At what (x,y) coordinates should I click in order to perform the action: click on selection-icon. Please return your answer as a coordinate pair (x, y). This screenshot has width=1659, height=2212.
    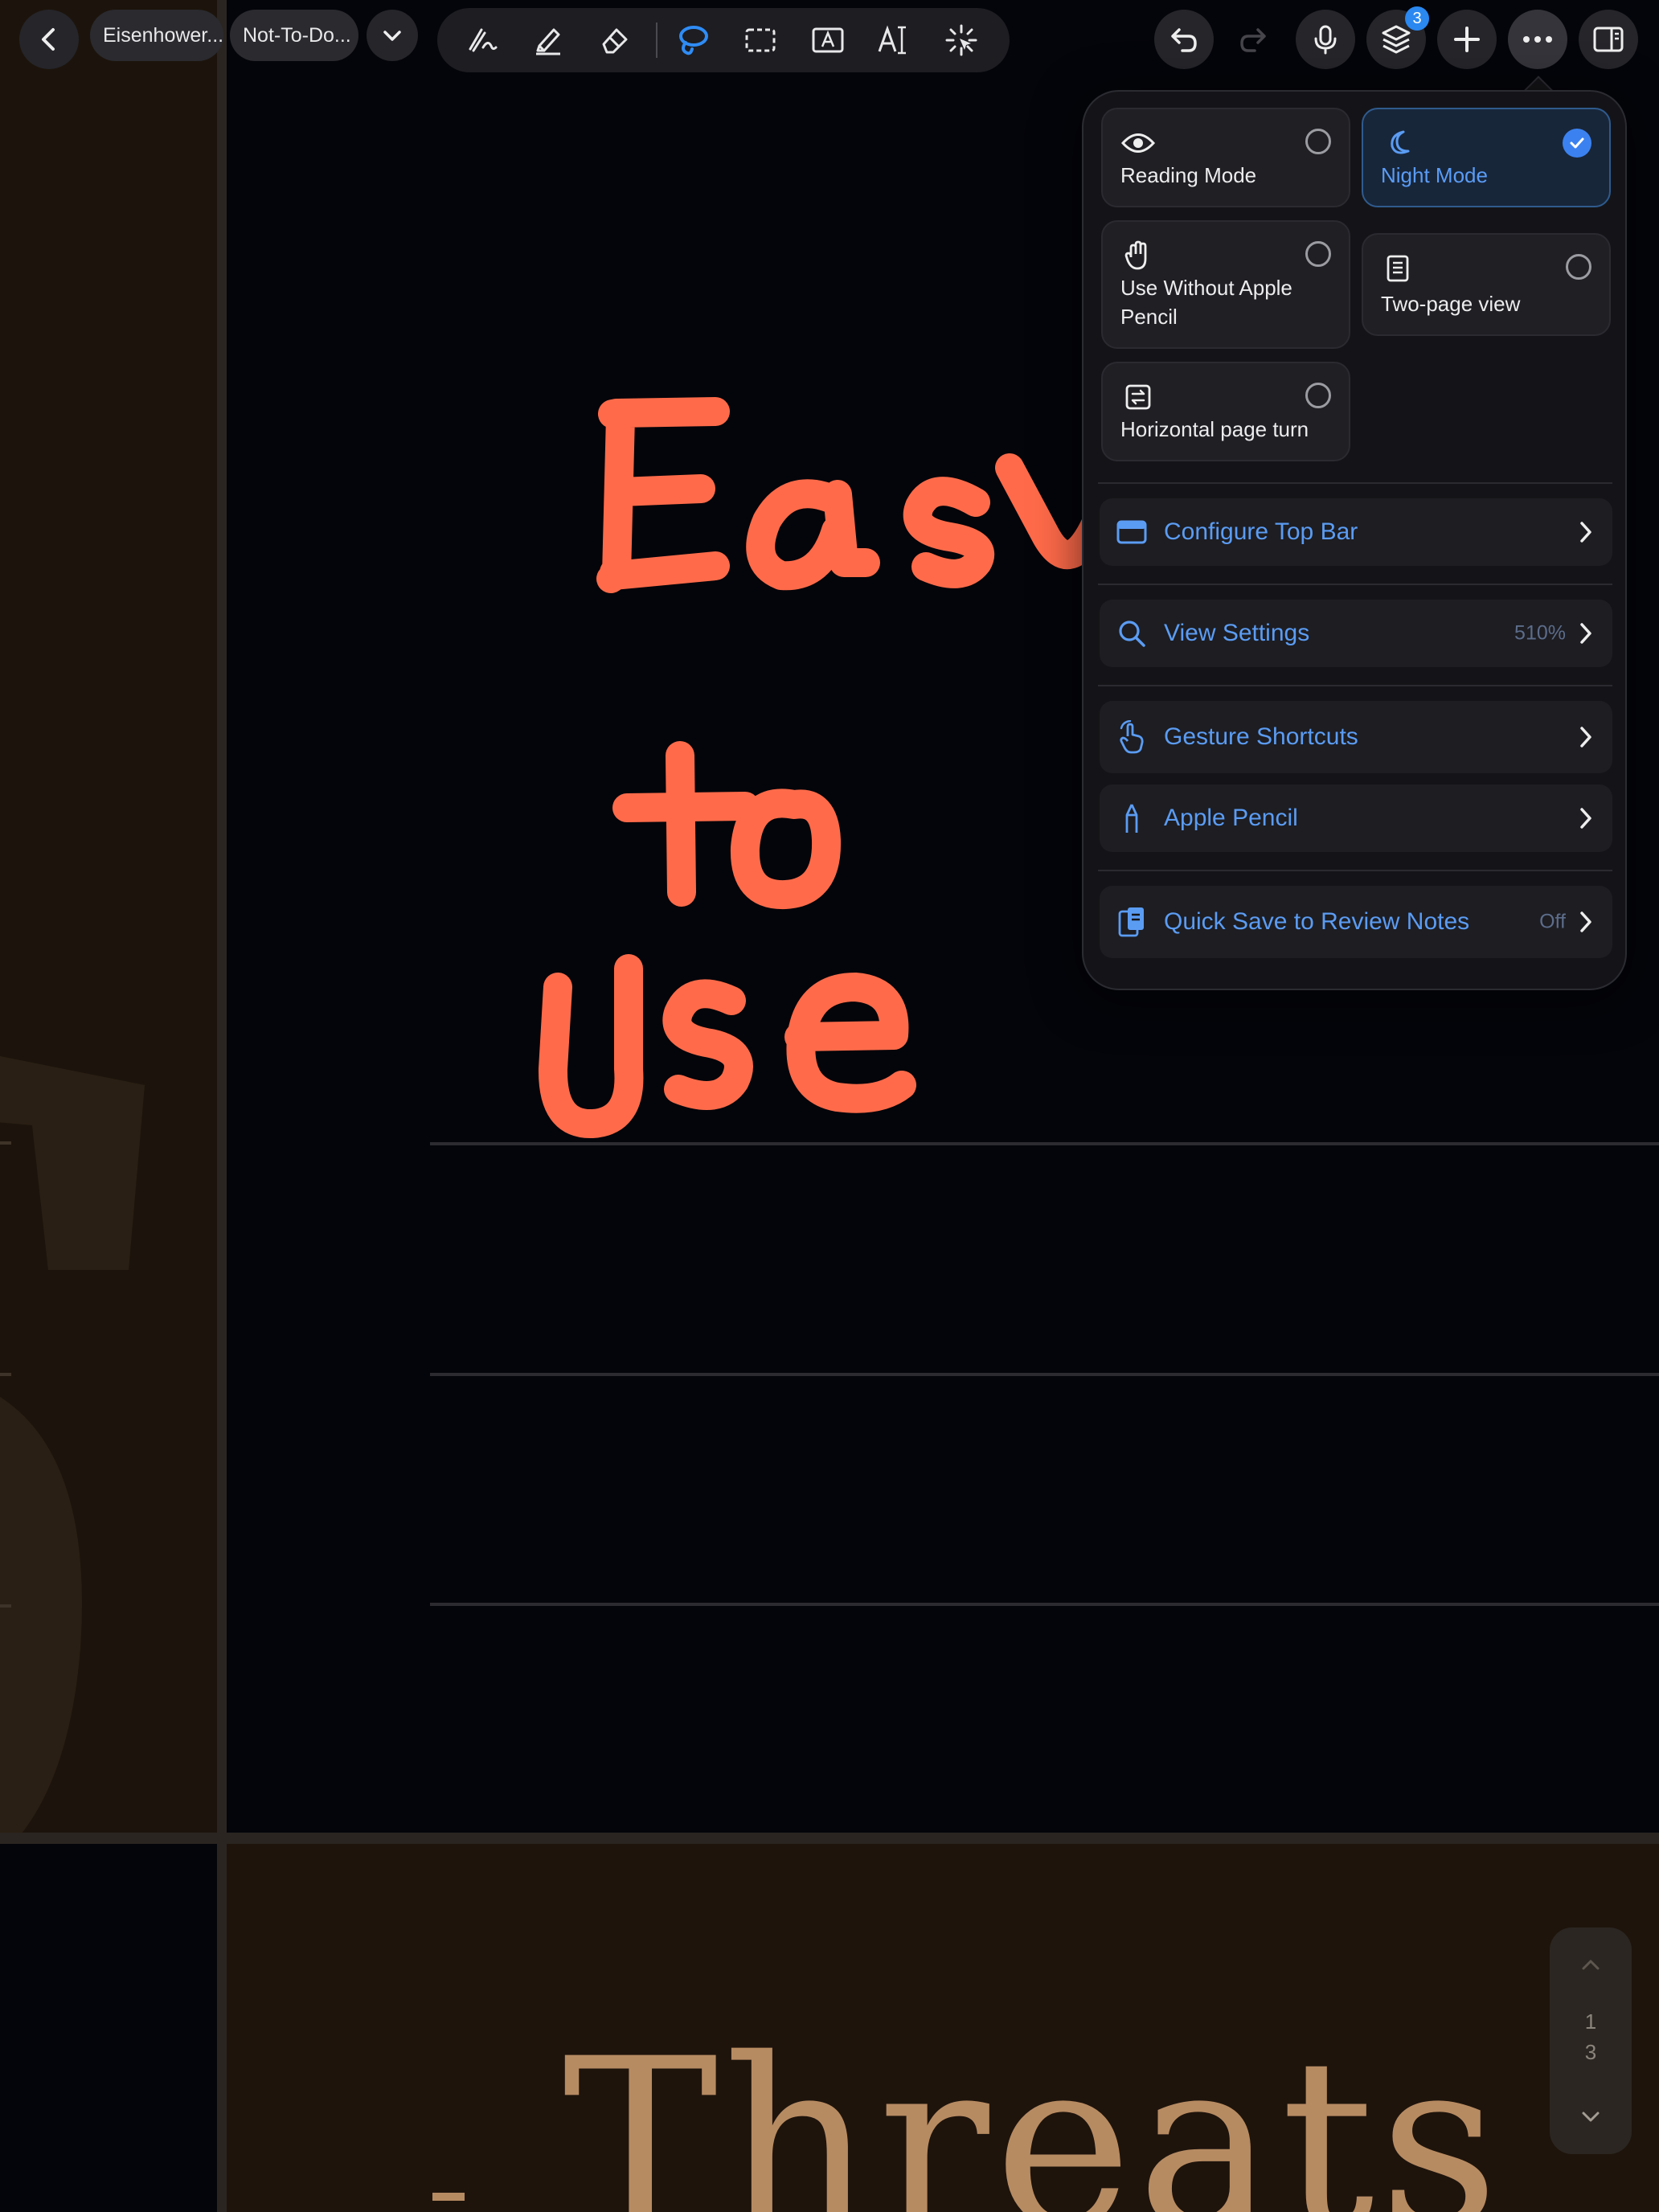
    Looking at the image, I should click on (760, 40).